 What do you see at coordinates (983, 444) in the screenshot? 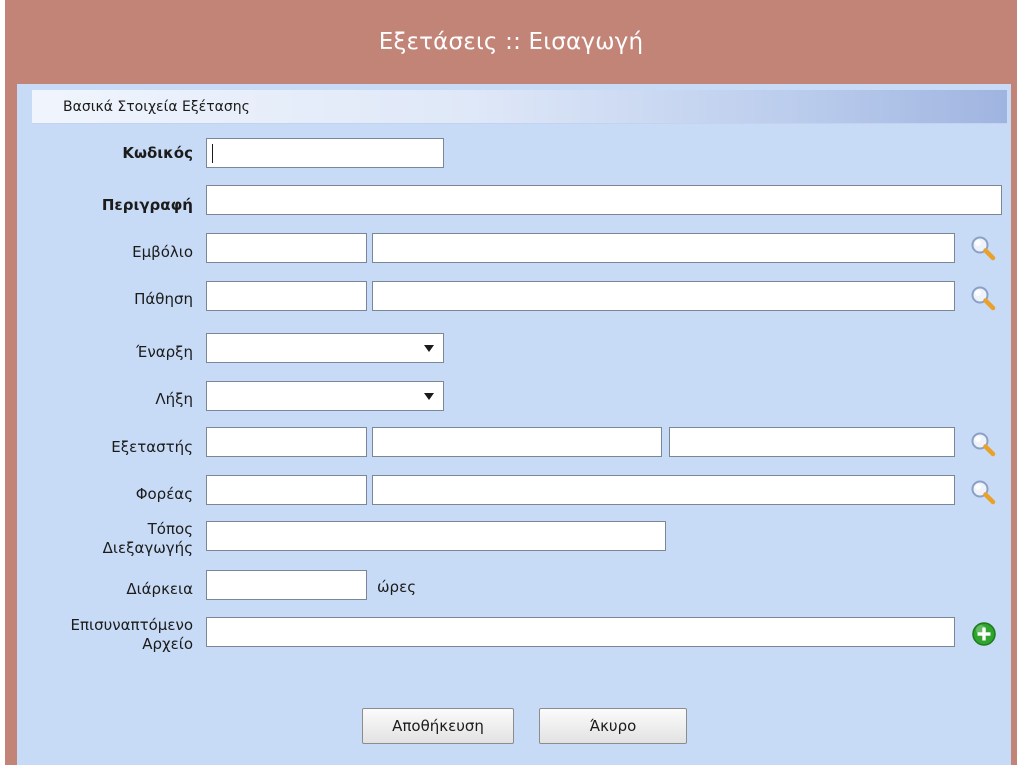
I see `examiner-search-icon` at bounding box center [983, 444].